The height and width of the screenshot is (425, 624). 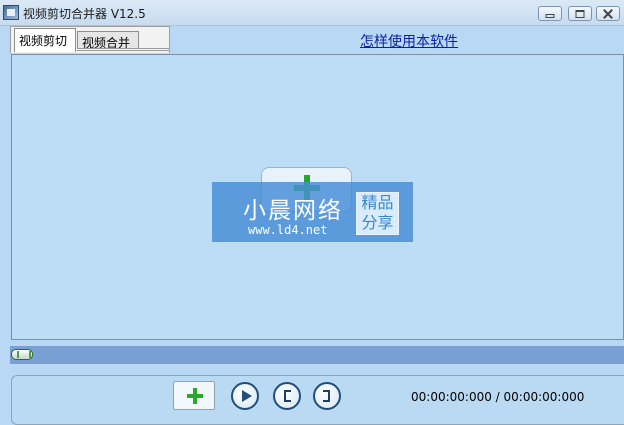 I want to click on play-icon, so click(x=247, y=396).